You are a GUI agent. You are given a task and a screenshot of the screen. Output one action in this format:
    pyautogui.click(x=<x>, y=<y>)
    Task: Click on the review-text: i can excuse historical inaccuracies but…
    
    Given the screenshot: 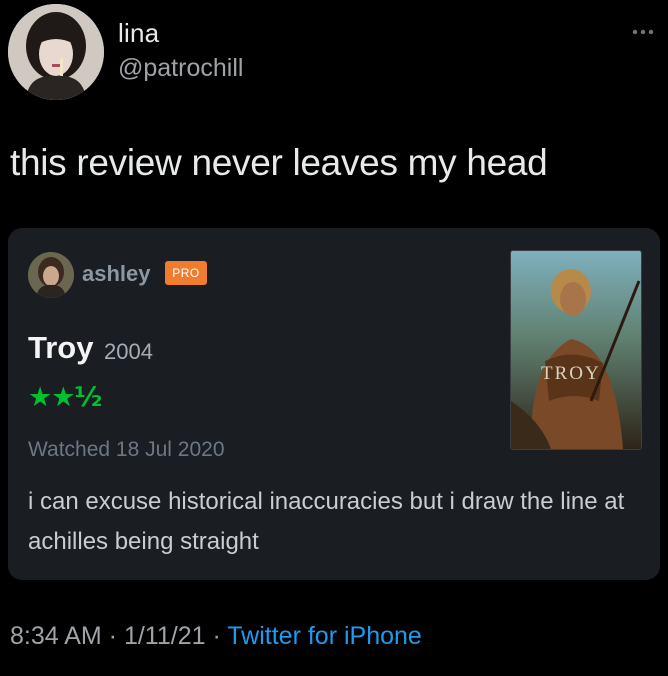 What is the action you would take?
    pyautogui.click(x=326, y=521)
    